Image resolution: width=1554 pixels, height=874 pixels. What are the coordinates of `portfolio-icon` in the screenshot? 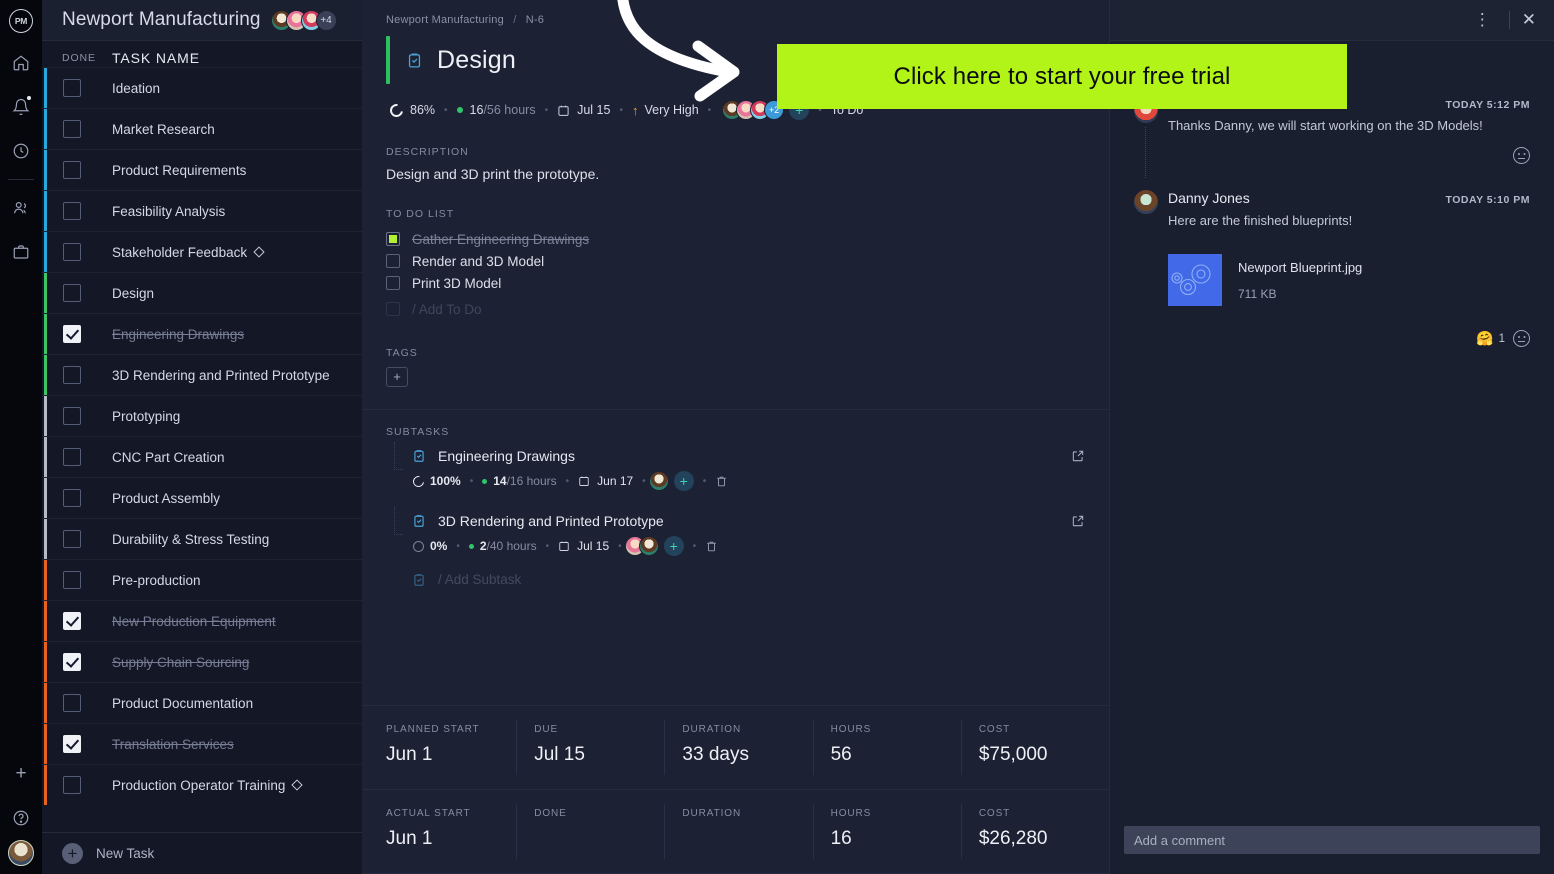 It's located at (21, 252).